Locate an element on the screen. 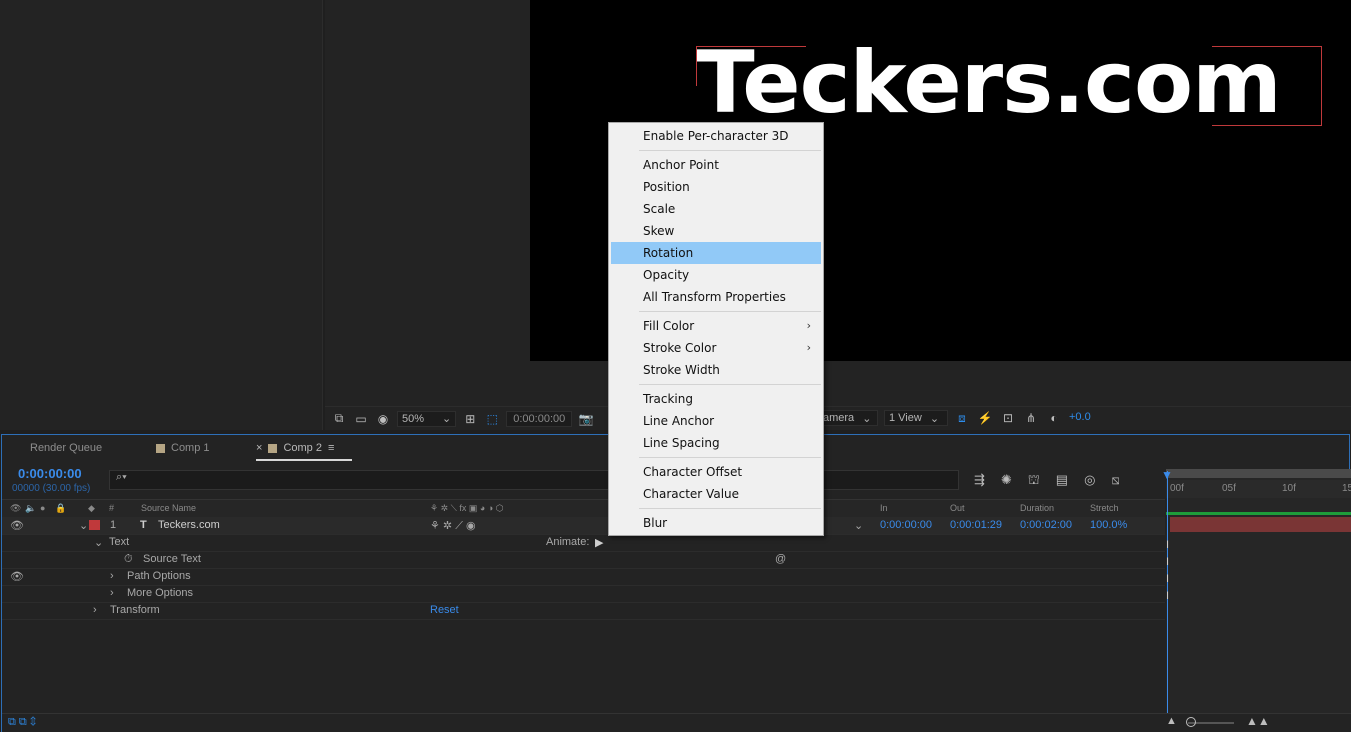  source-text-row: ⏱ Source Text @ is located at coordinates (583, 560).